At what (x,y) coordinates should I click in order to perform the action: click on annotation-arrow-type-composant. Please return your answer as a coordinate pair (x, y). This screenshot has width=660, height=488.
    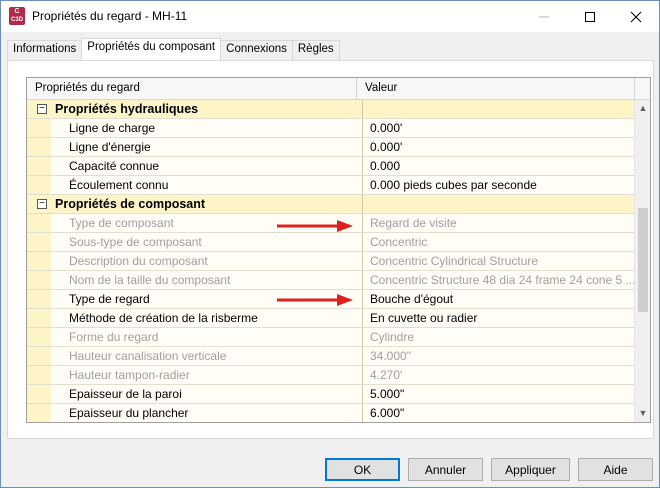
    Looking at the image, I should click on (315, 226).